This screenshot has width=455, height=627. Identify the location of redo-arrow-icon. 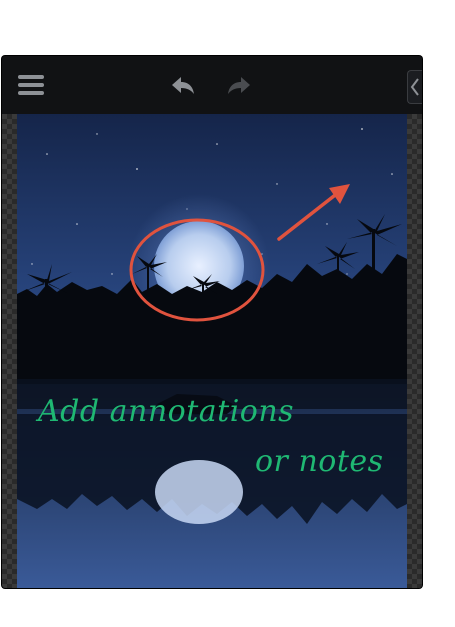
(239, 85).